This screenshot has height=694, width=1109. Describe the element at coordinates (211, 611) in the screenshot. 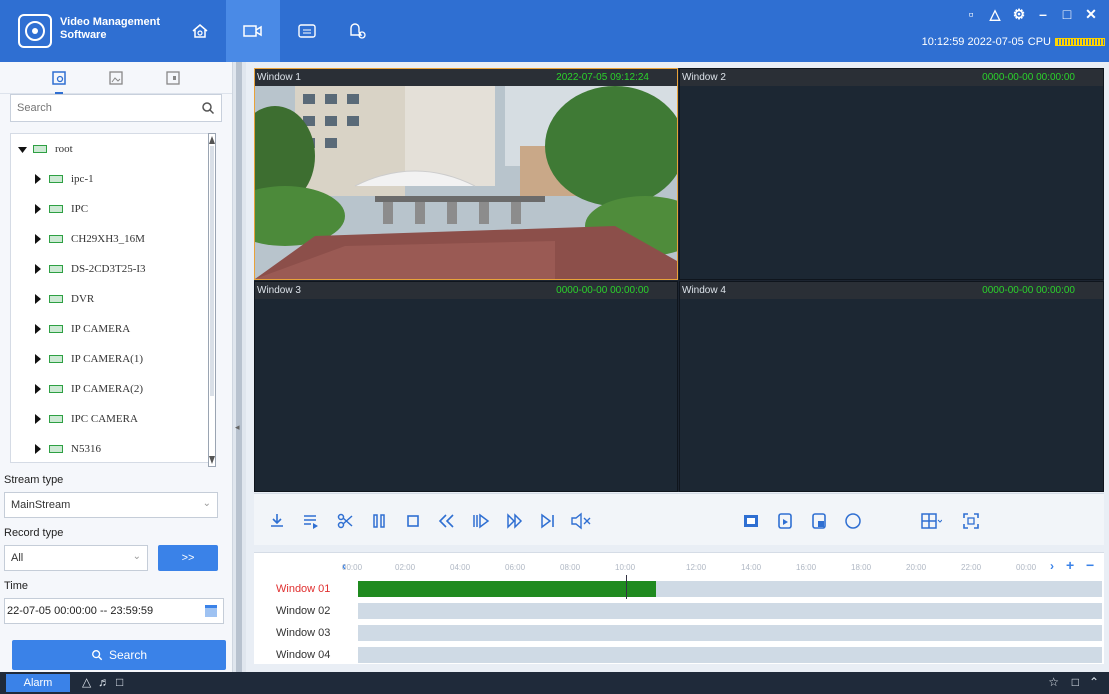

I see `calendar-icon` at that location.